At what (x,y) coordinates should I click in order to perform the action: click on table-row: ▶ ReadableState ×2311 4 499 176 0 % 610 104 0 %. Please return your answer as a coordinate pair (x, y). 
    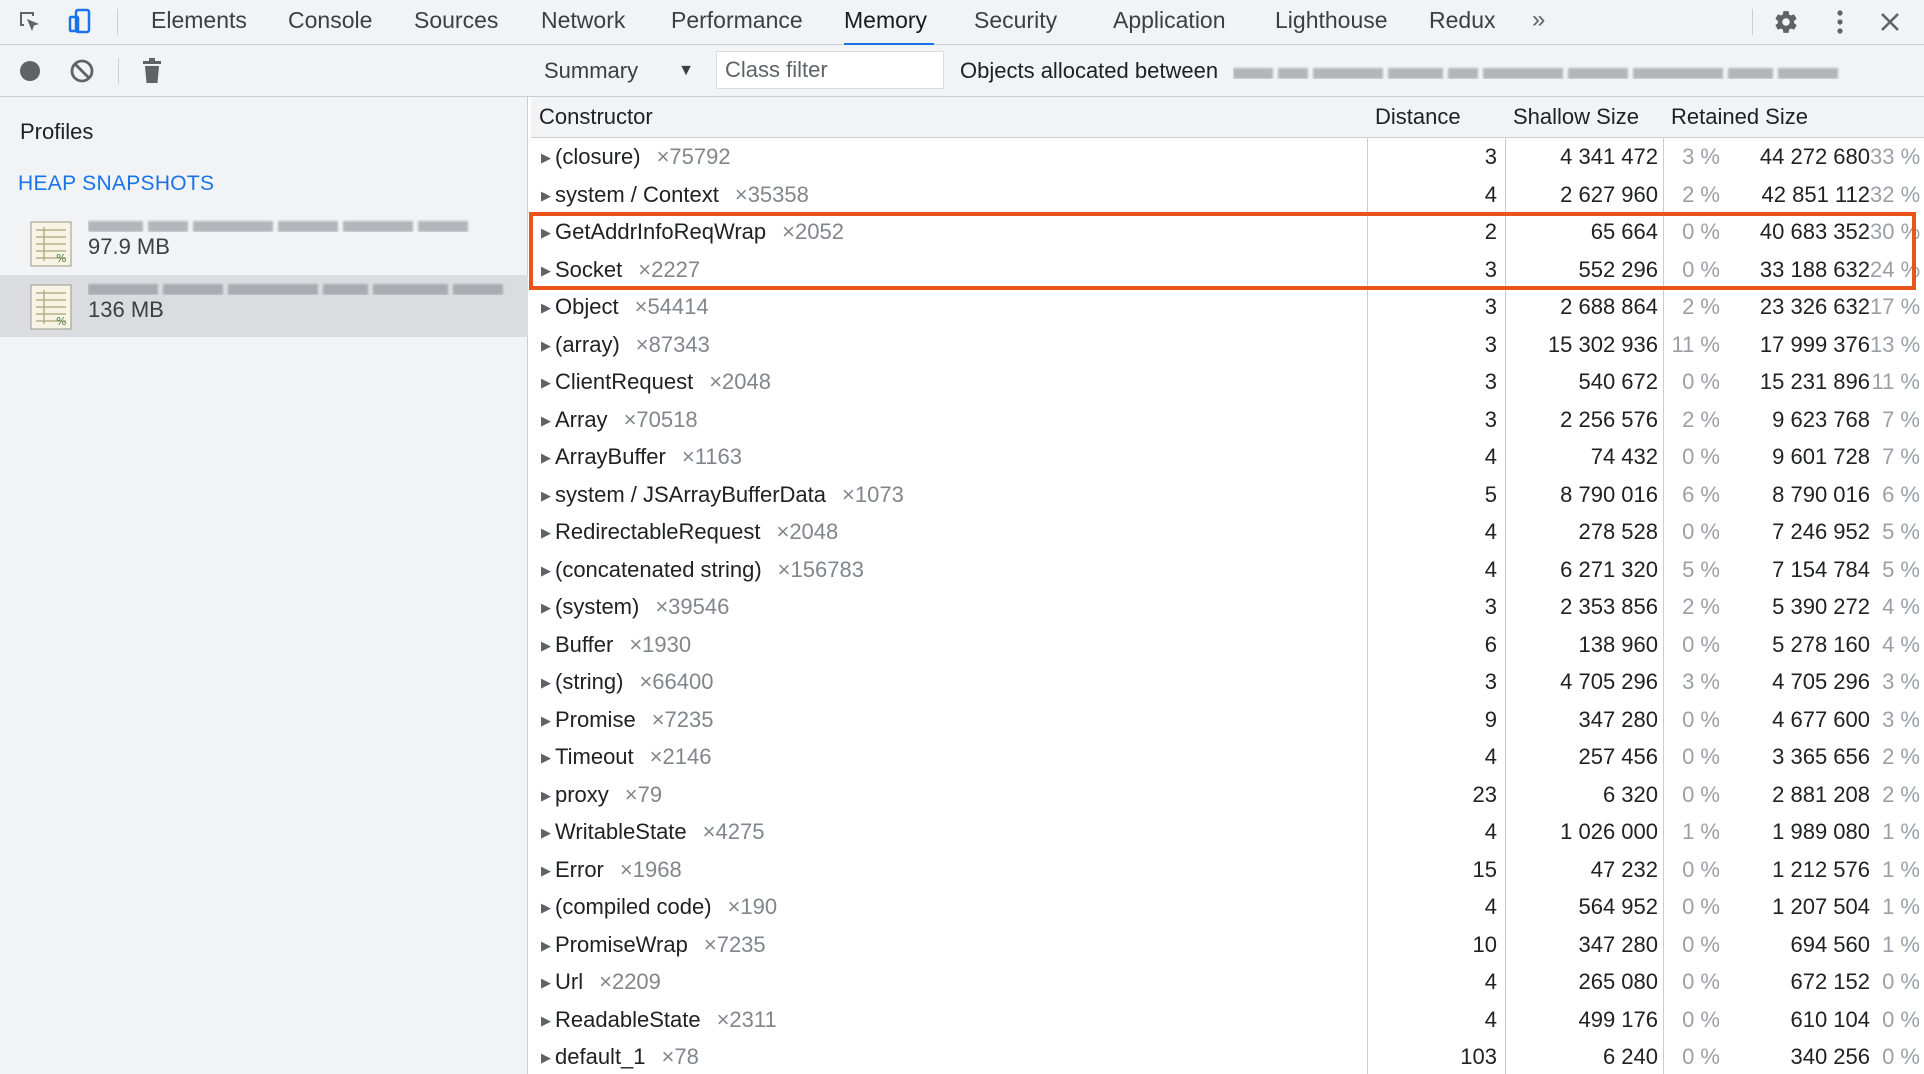
    Looking at the image, I should click on (1227, 1020).